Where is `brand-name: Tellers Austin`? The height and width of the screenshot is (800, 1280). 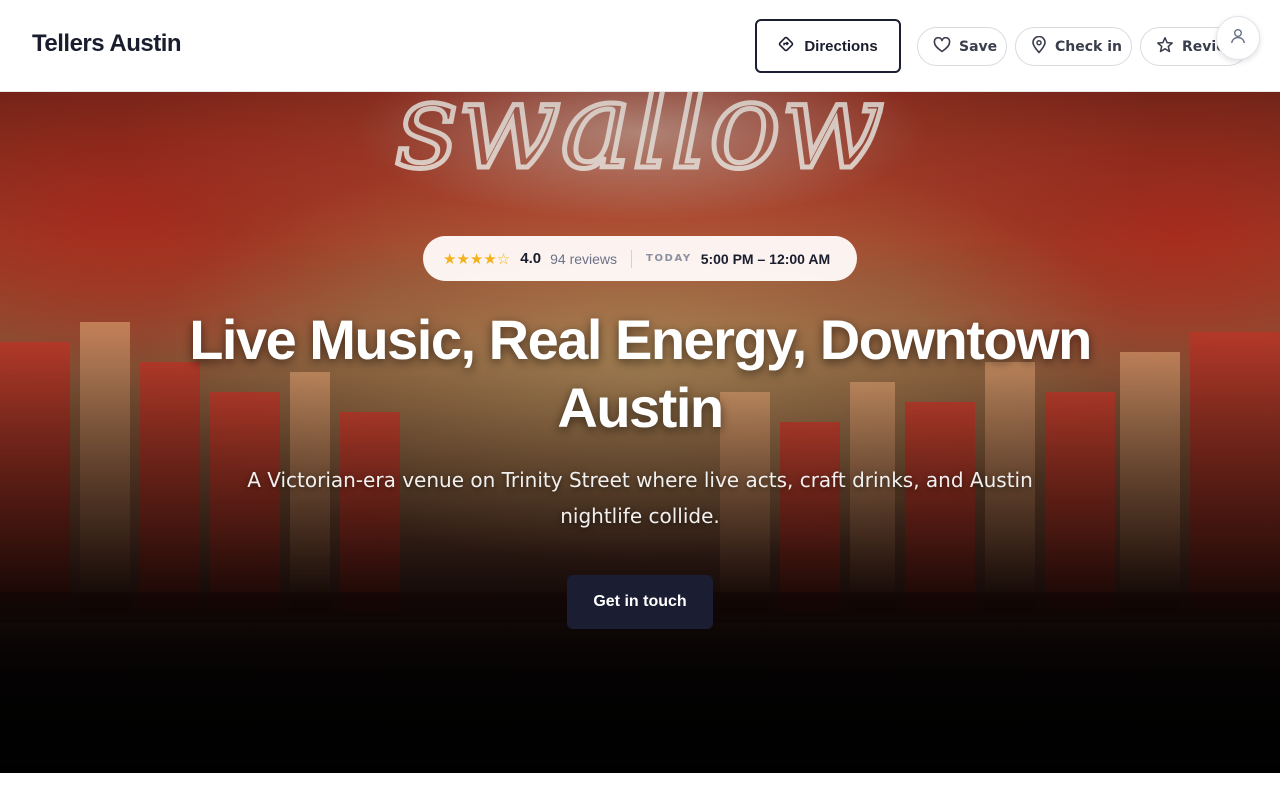 brand-name: Tellers Austin is located at coordinates (107, 44).